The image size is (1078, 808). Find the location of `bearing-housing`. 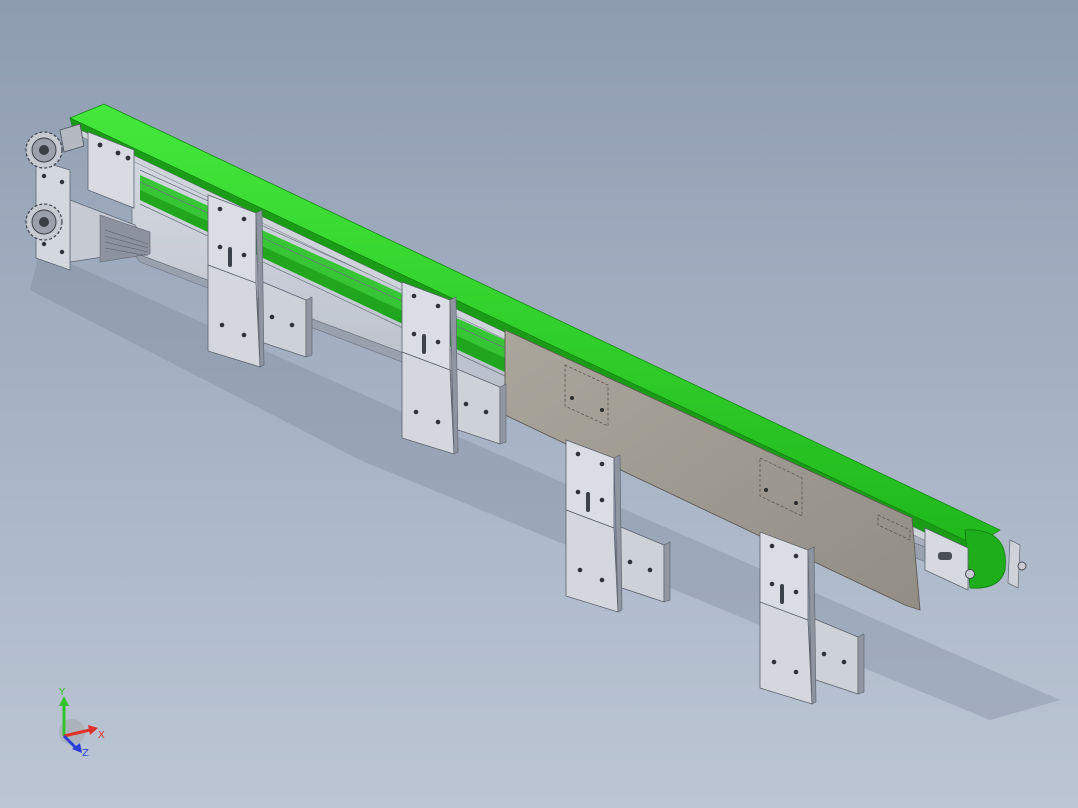

bearing-housing is located at coordinates (72, 138).